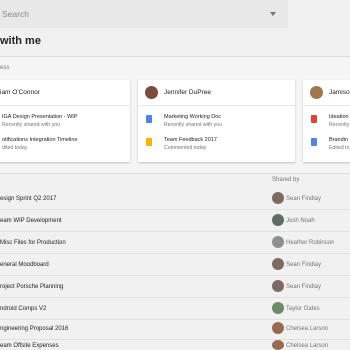 The image size is (350, 350). I want to click on pdf-icon, so click(314, 119).